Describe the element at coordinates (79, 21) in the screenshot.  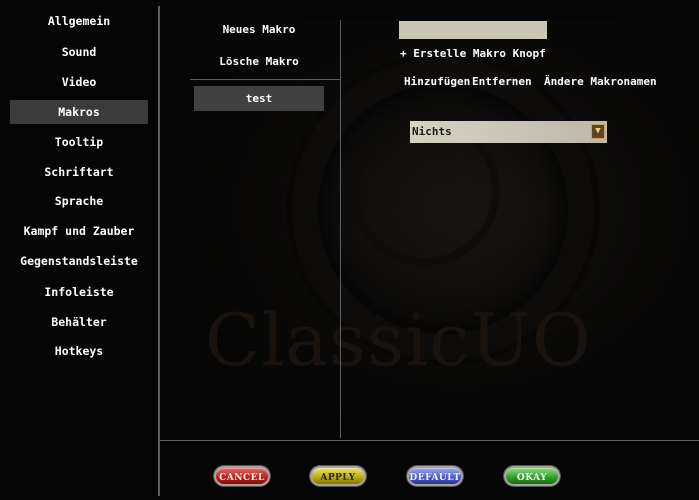
I see `sidebar-item-allgemein: Allgemein` at that location.